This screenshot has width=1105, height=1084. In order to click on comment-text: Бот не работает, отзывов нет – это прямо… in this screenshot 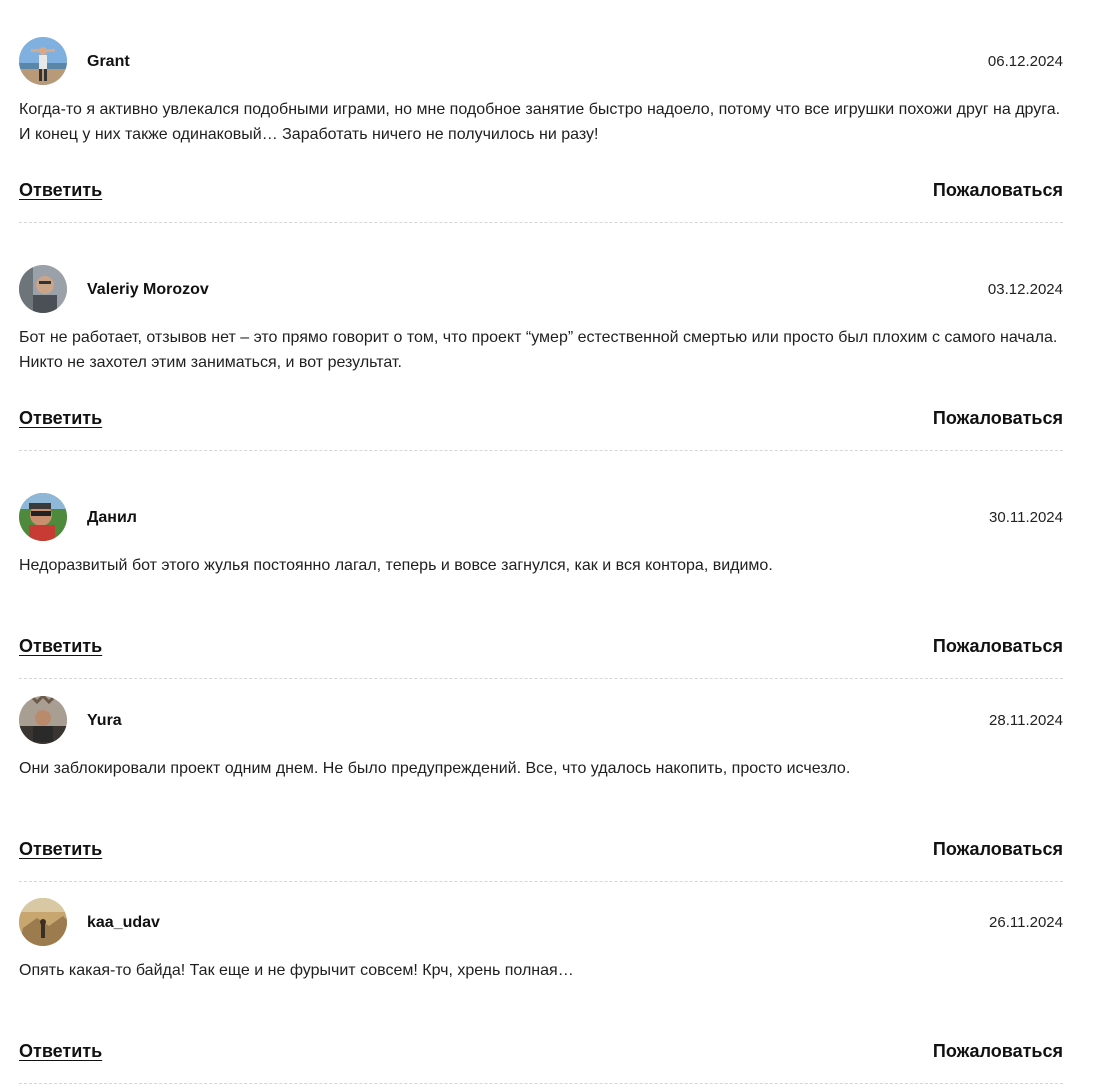, I will do `click(538, 350)`.